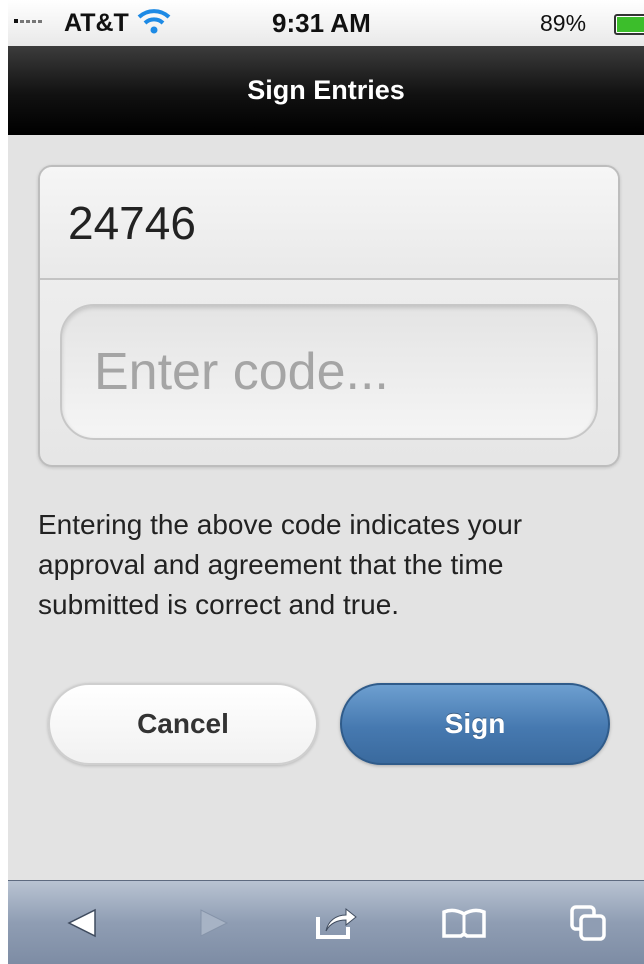  I want to click on nav-header: Sign Entries, so click(326, 90).